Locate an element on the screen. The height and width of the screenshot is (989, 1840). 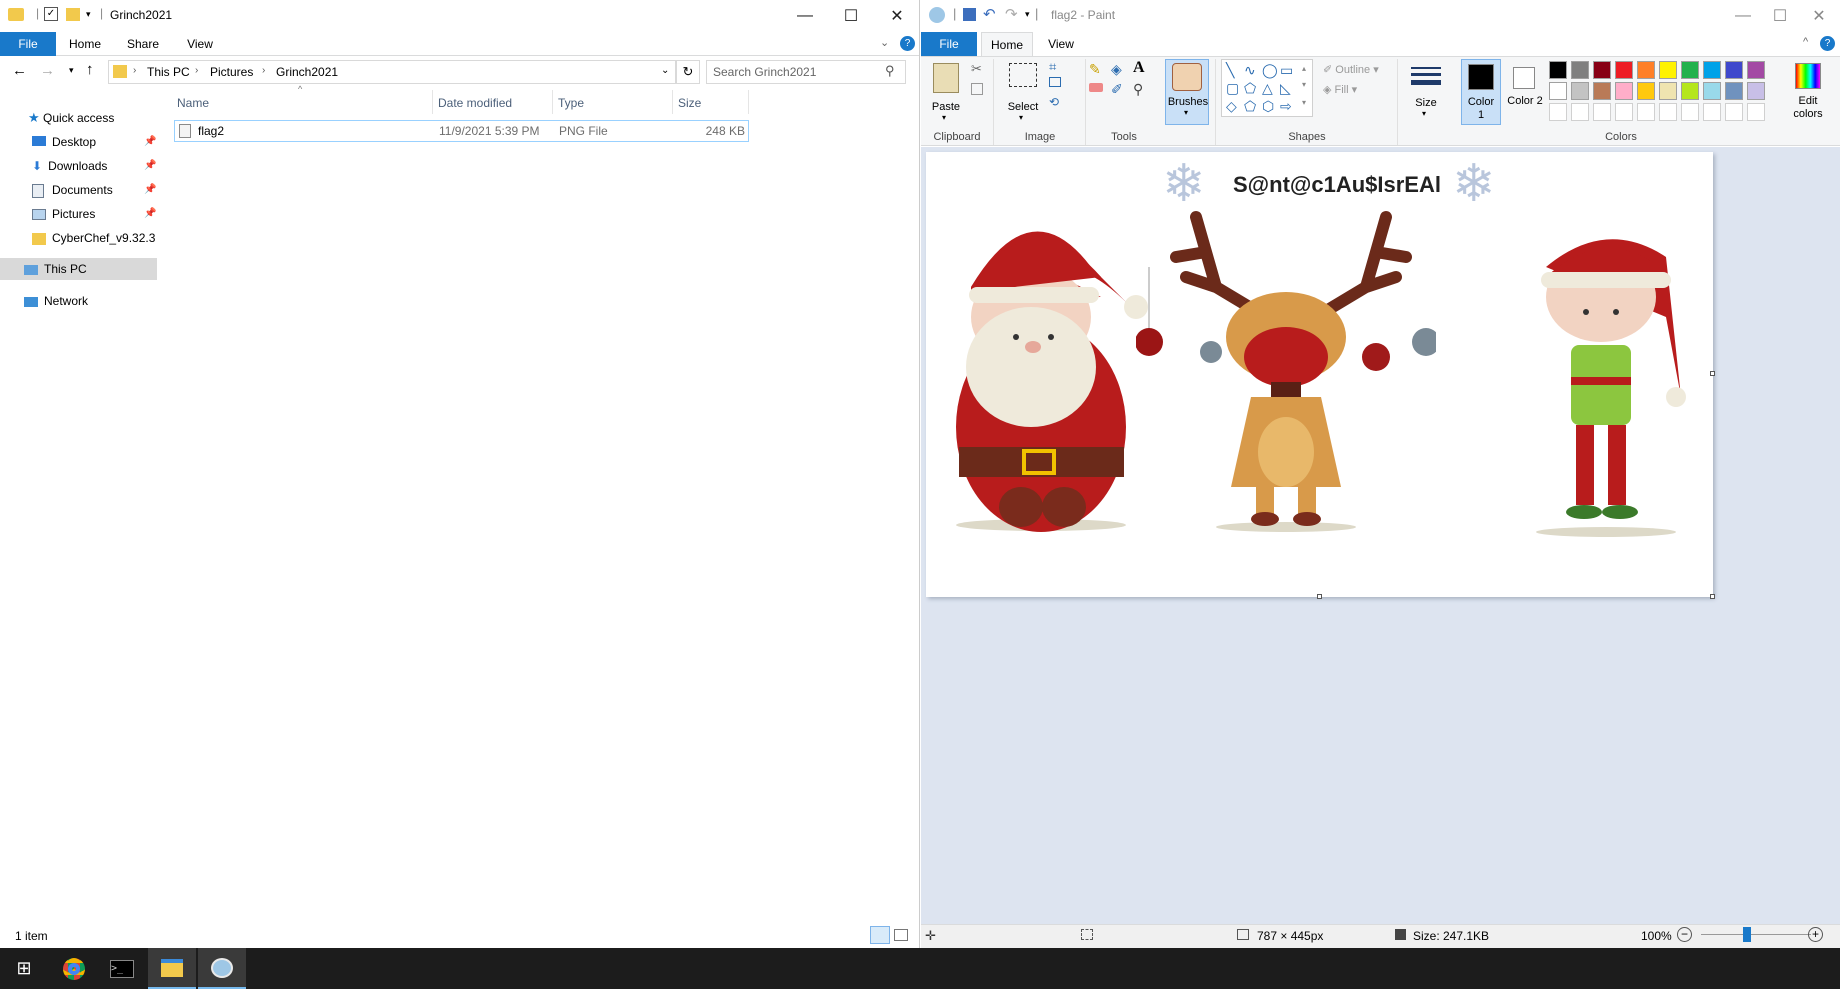
pencil-icon: ✎ is located at coordinates (1095, 69).